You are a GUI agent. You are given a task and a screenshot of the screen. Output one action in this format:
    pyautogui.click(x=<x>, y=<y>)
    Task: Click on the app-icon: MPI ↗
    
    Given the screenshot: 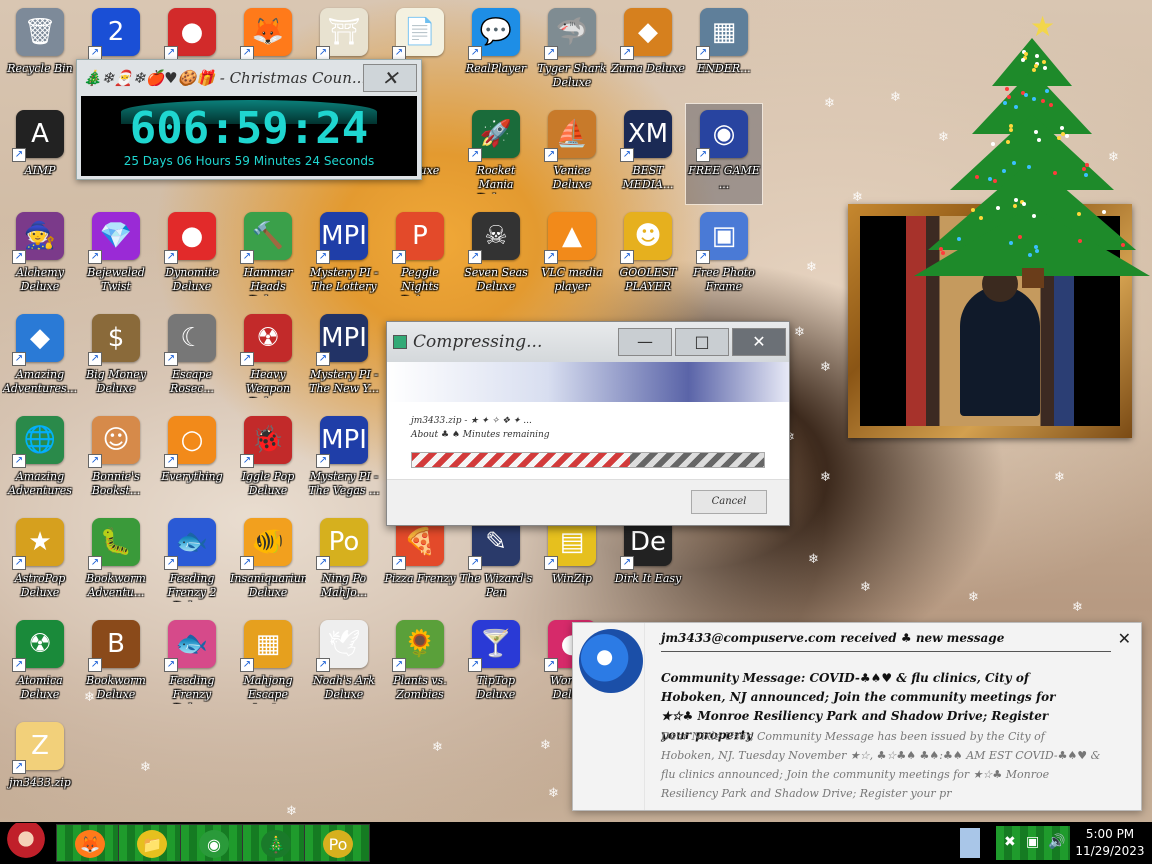 What is the action you would take?
    pyautogui.click(x=342, y=340)
    